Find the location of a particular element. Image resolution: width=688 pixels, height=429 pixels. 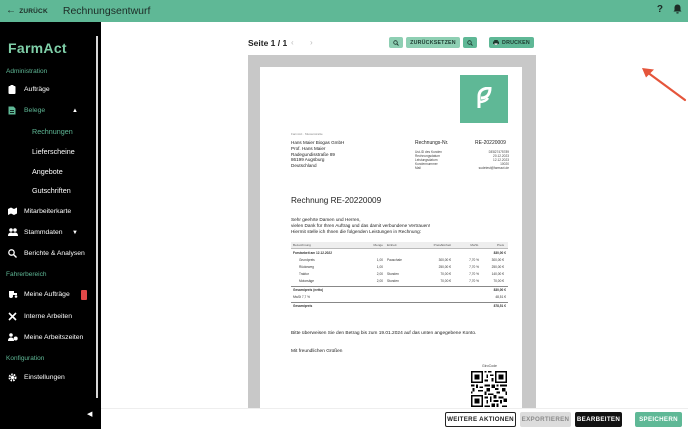

back-button: ← ZURÜCK is located at coordinates (27, 11).